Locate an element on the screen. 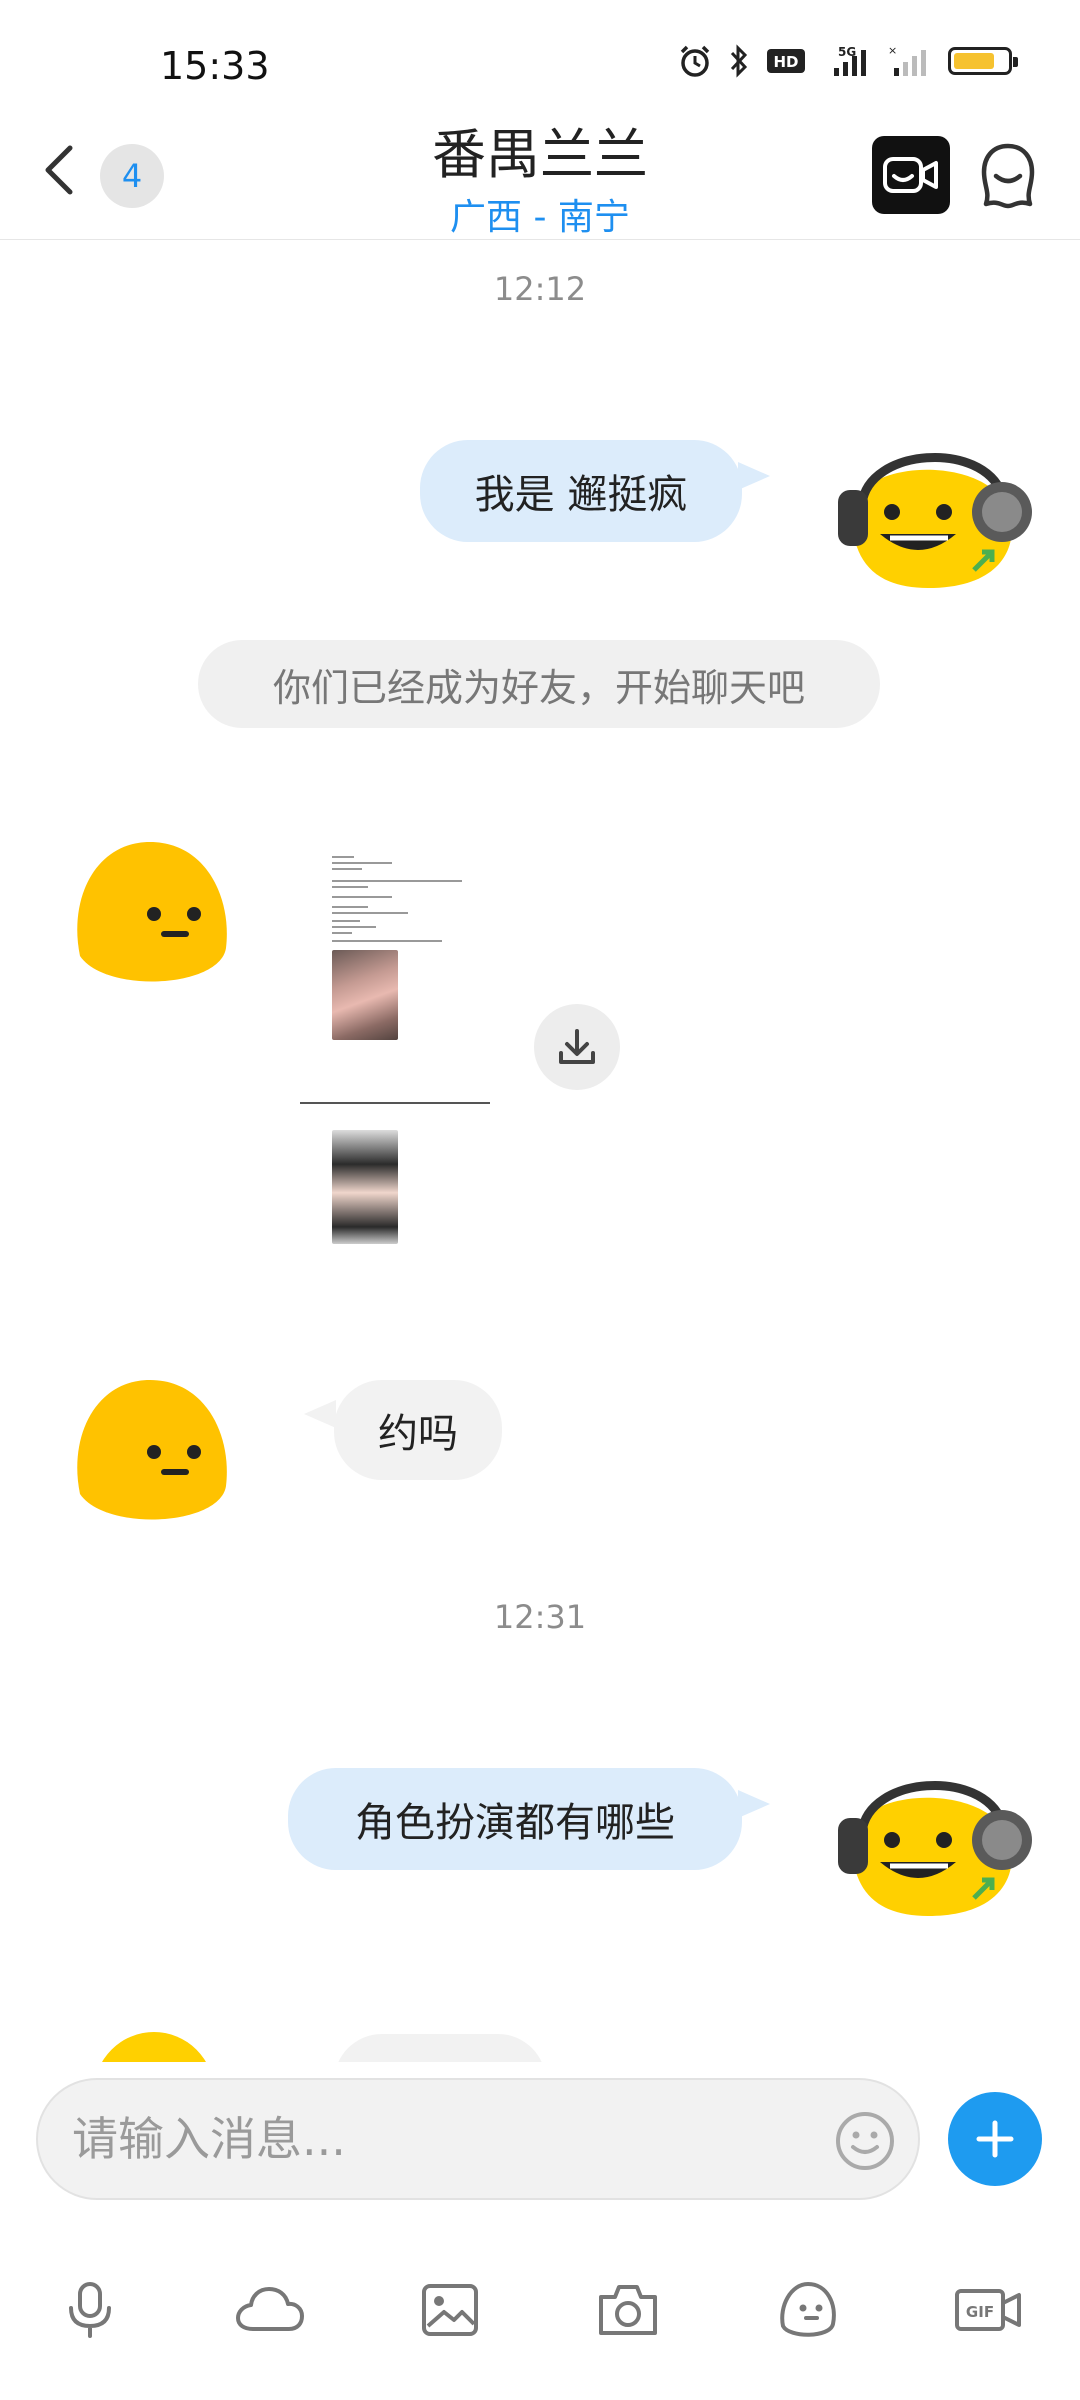 The image size is (1080, 2400). message-timestamp: 12:12 is located at coordinates (540, 289).